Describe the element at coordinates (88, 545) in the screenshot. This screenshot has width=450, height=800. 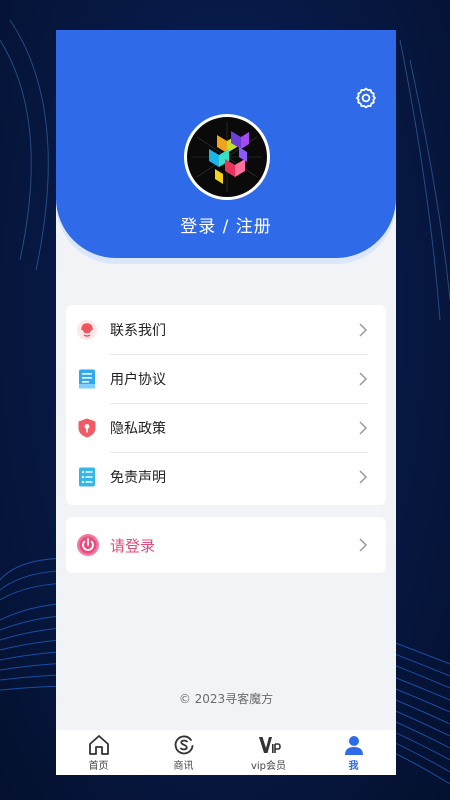
I see `power-icon` at that location.